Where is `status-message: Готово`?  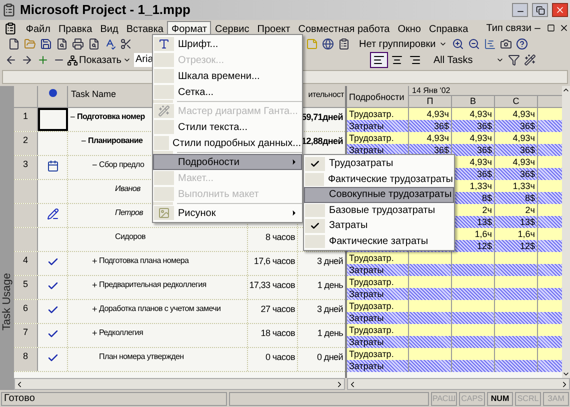 status-message: Готово is located at coordinates (114, 399).